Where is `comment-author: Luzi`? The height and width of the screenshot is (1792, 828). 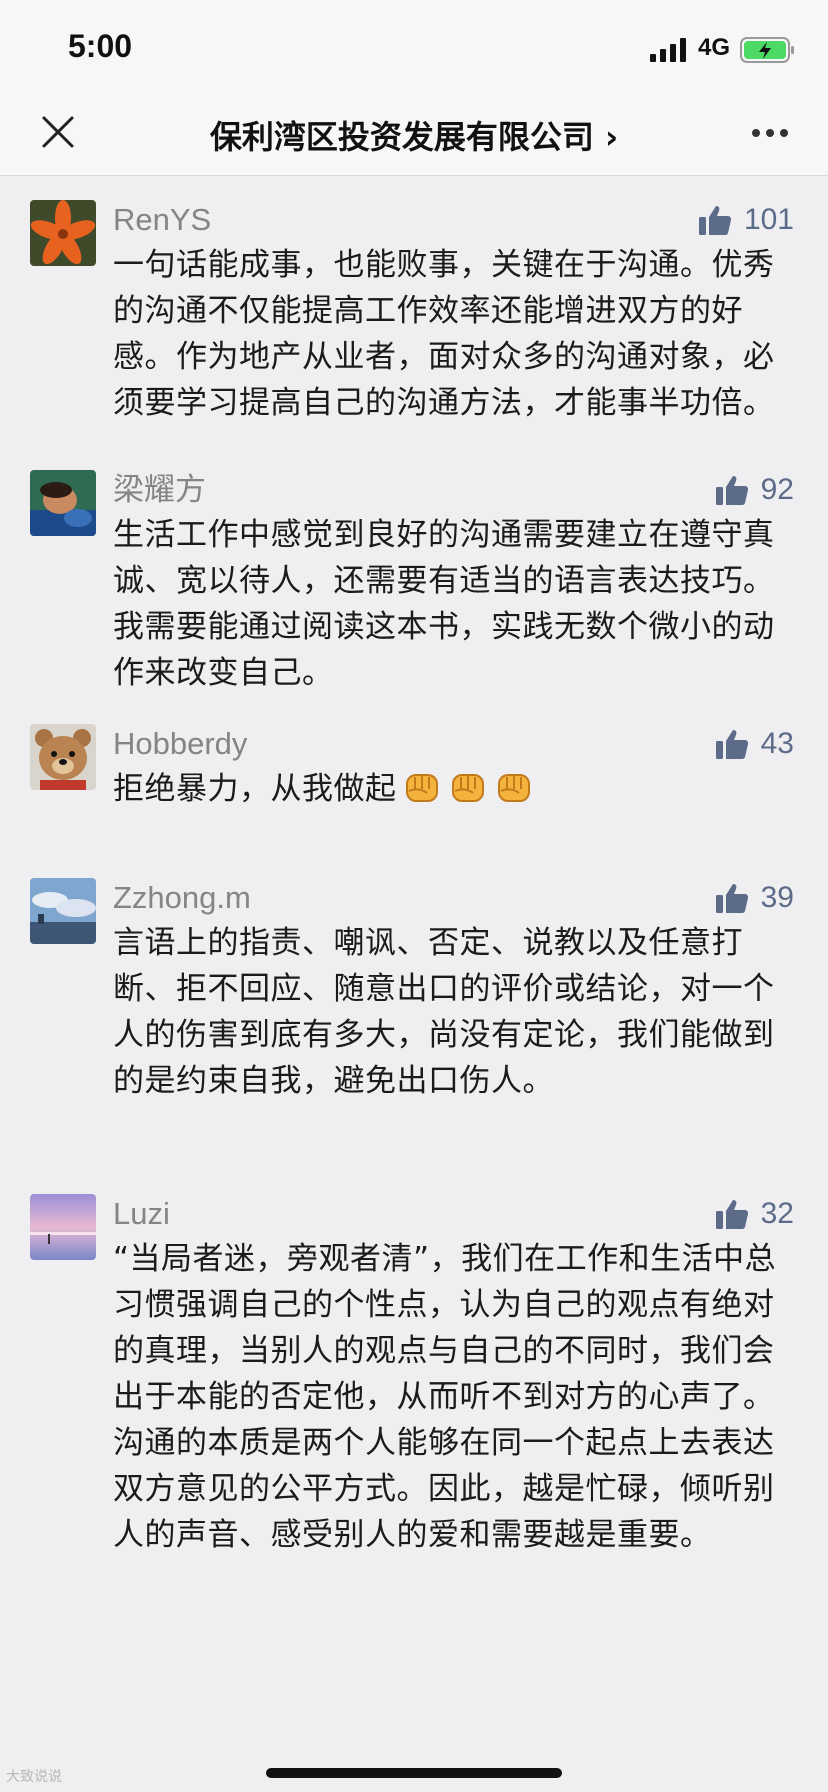 comment-author: Luzi is located at coordinates (141, 1214).